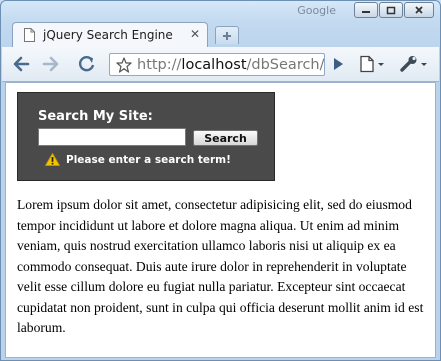  I want to click on plus-icon, so click(227, 35).